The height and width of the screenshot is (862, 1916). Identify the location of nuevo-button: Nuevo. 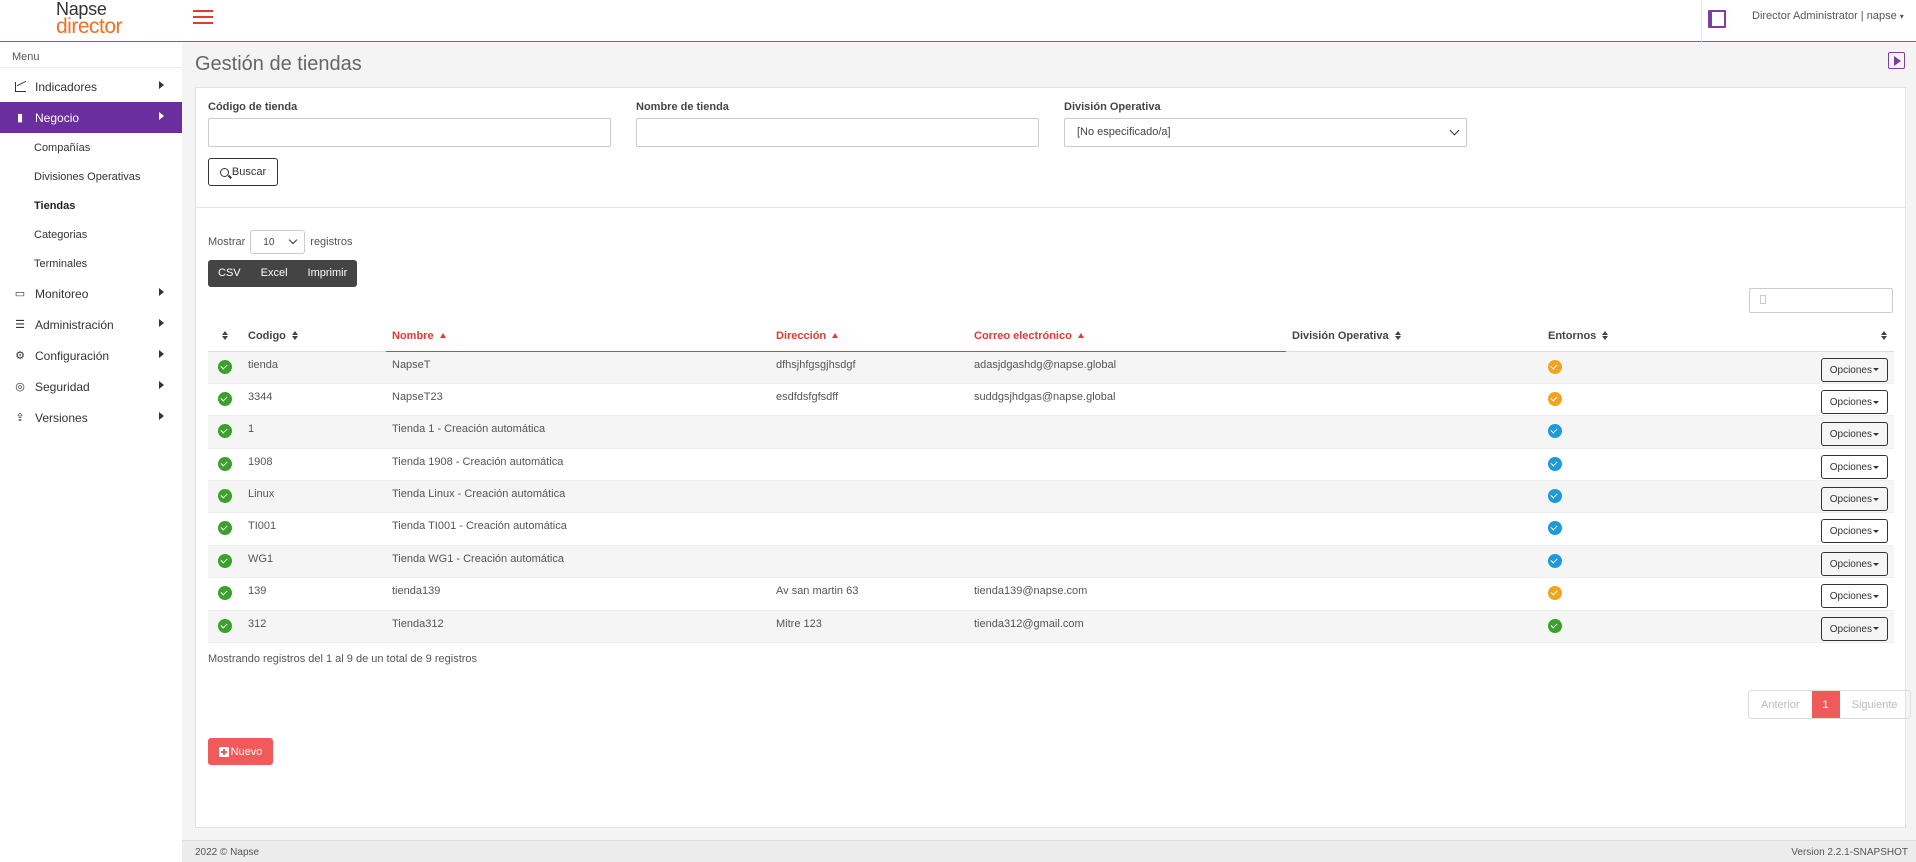
(240, 751).